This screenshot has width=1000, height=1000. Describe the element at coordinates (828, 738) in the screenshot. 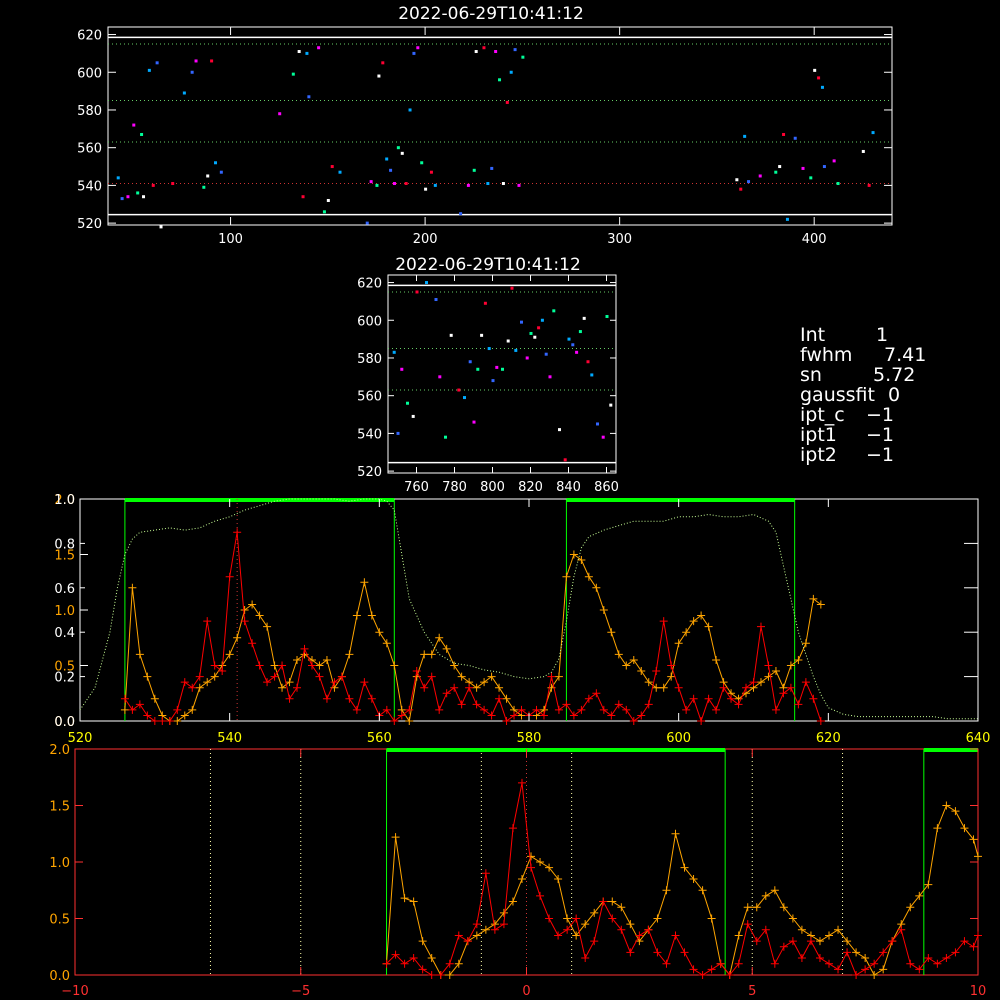

I see `x-tick-label: 620` at that location.